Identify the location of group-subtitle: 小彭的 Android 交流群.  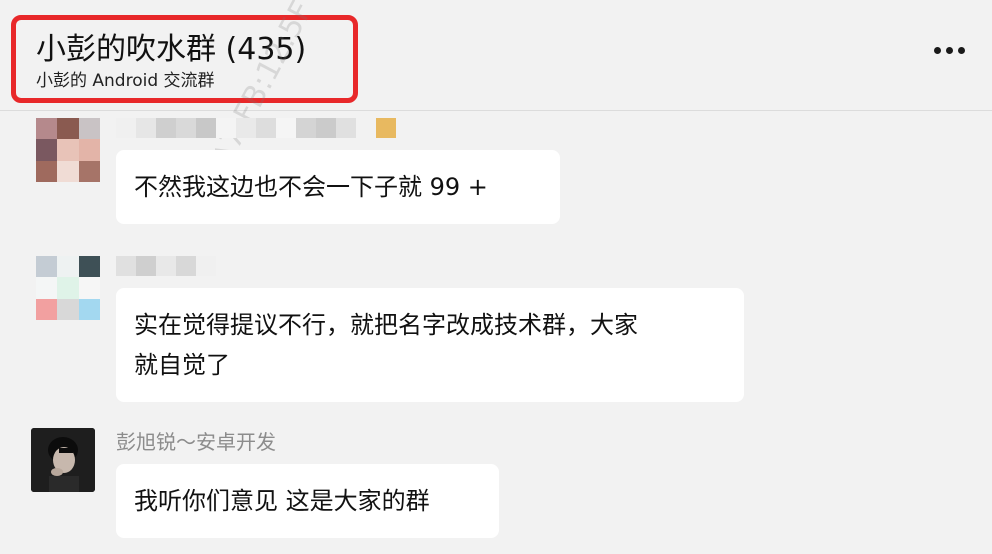
(125, 81).